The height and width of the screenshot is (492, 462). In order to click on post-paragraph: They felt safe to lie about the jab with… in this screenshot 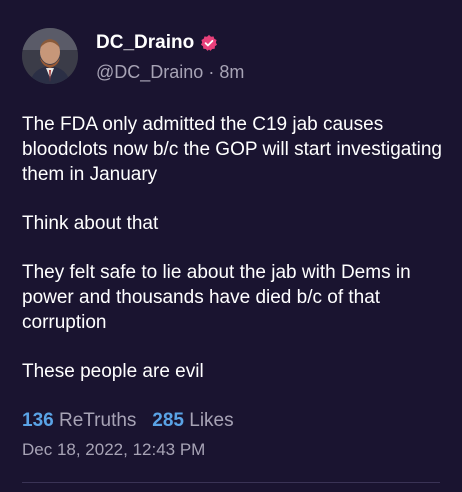, I will do `click(216, 297)`.